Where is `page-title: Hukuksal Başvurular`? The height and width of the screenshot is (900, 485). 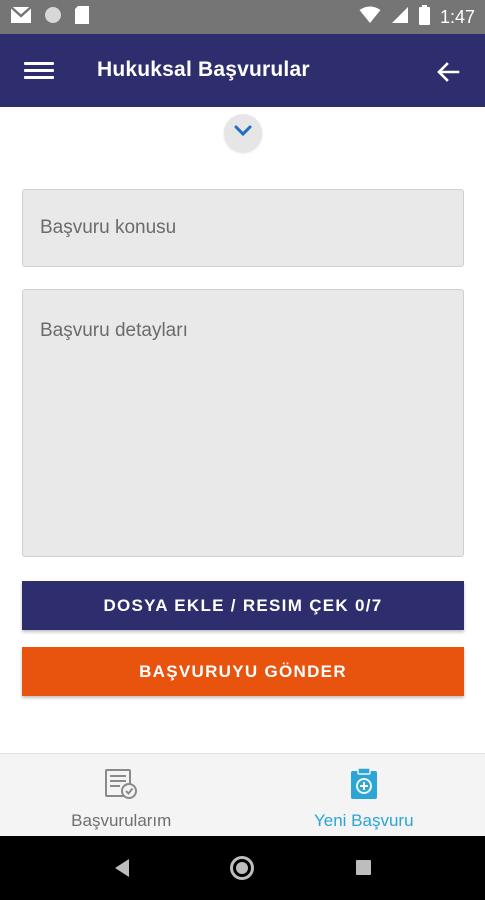 page-title: Hukuksal Başvurular is located at coordinates (203, 69).